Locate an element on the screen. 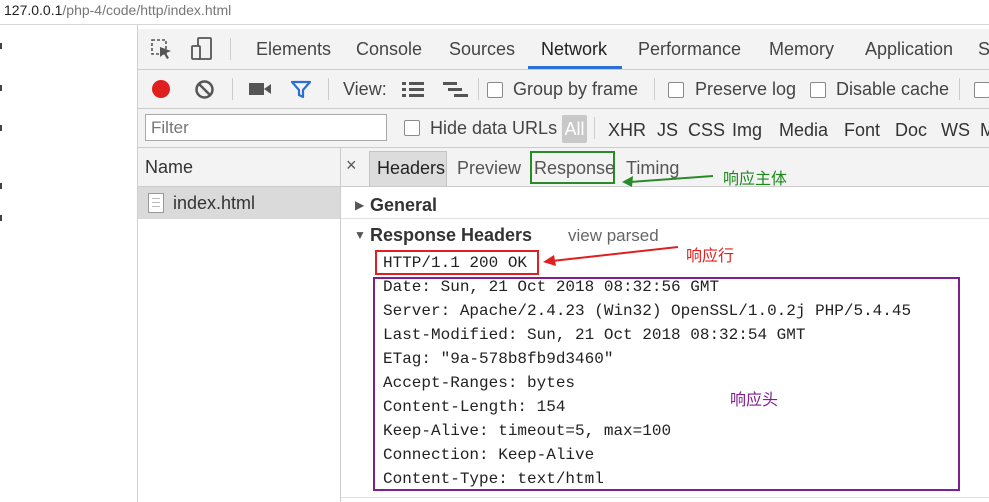 This screenshot has width=989, height=502. header-line: ETag: "9a-578b8fb9d3460" is located at coordinates (498, 359).